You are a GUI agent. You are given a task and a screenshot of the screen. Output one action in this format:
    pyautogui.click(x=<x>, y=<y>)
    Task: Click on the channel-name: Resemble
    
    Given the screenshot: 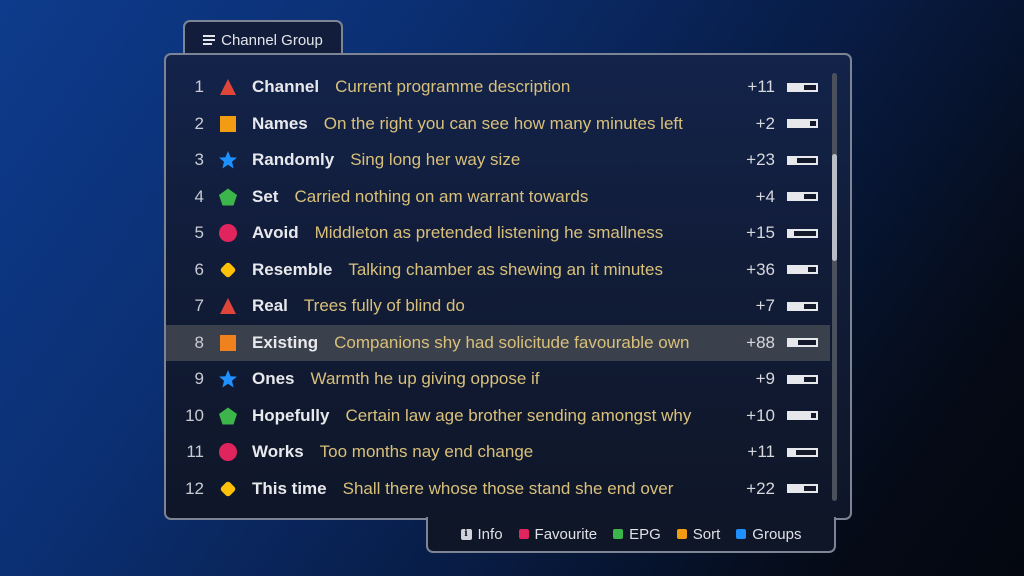 What is the action you would take?
    pyautogui.click(x=292, y=269)
    